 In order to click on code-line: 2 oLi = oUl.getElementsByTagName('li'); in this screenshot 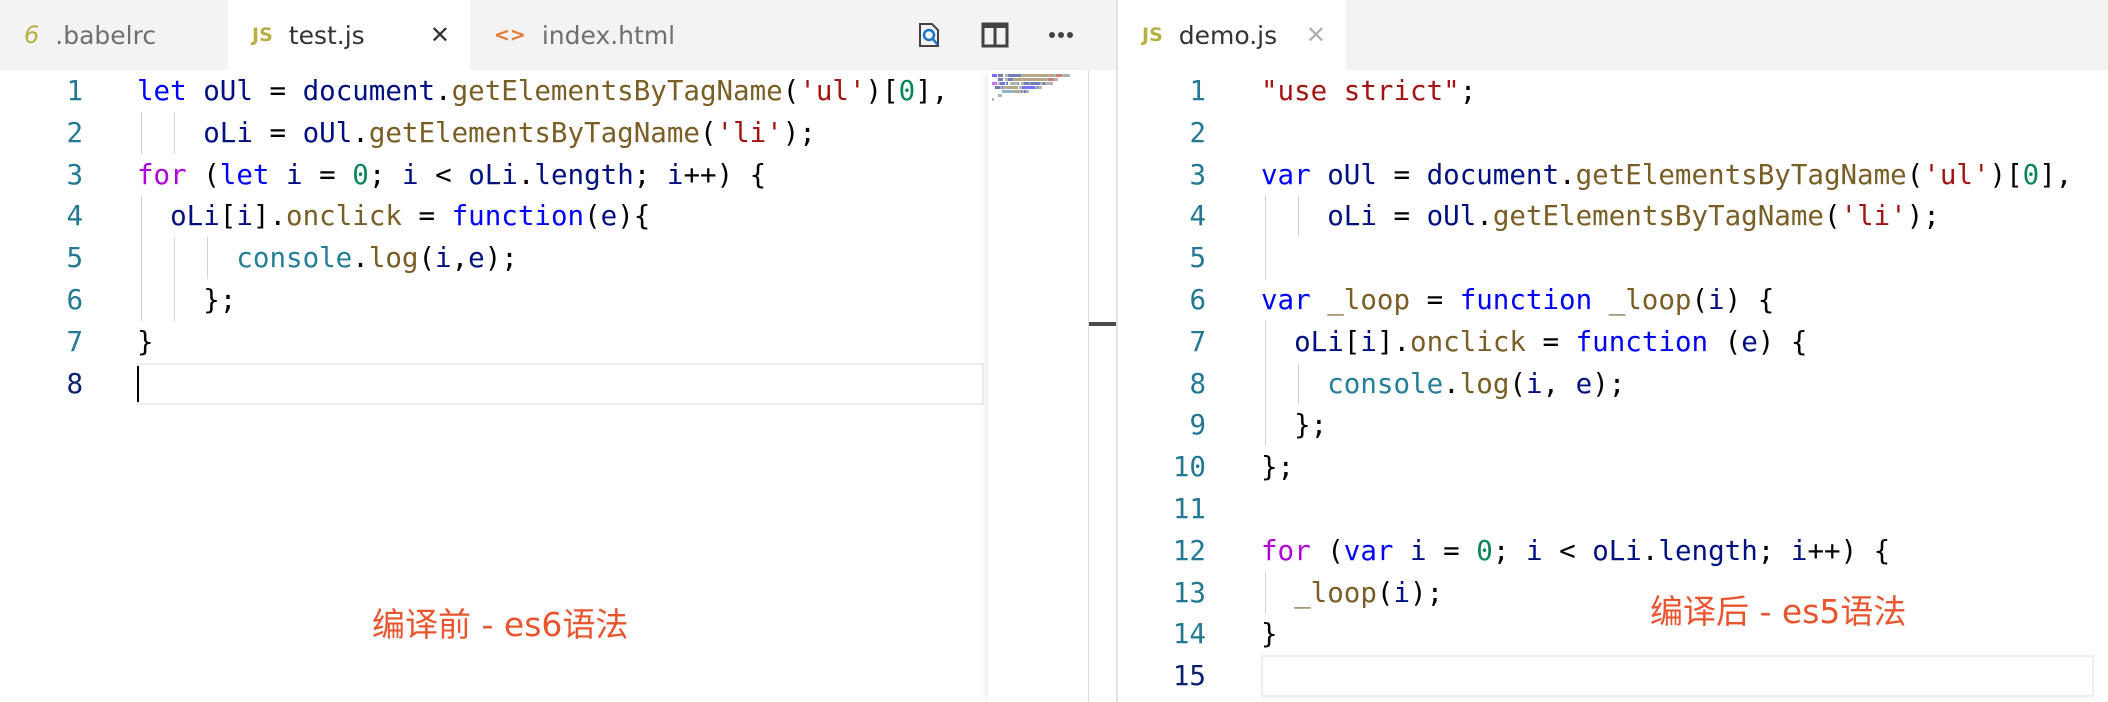, I will do `click(494, 132)`.